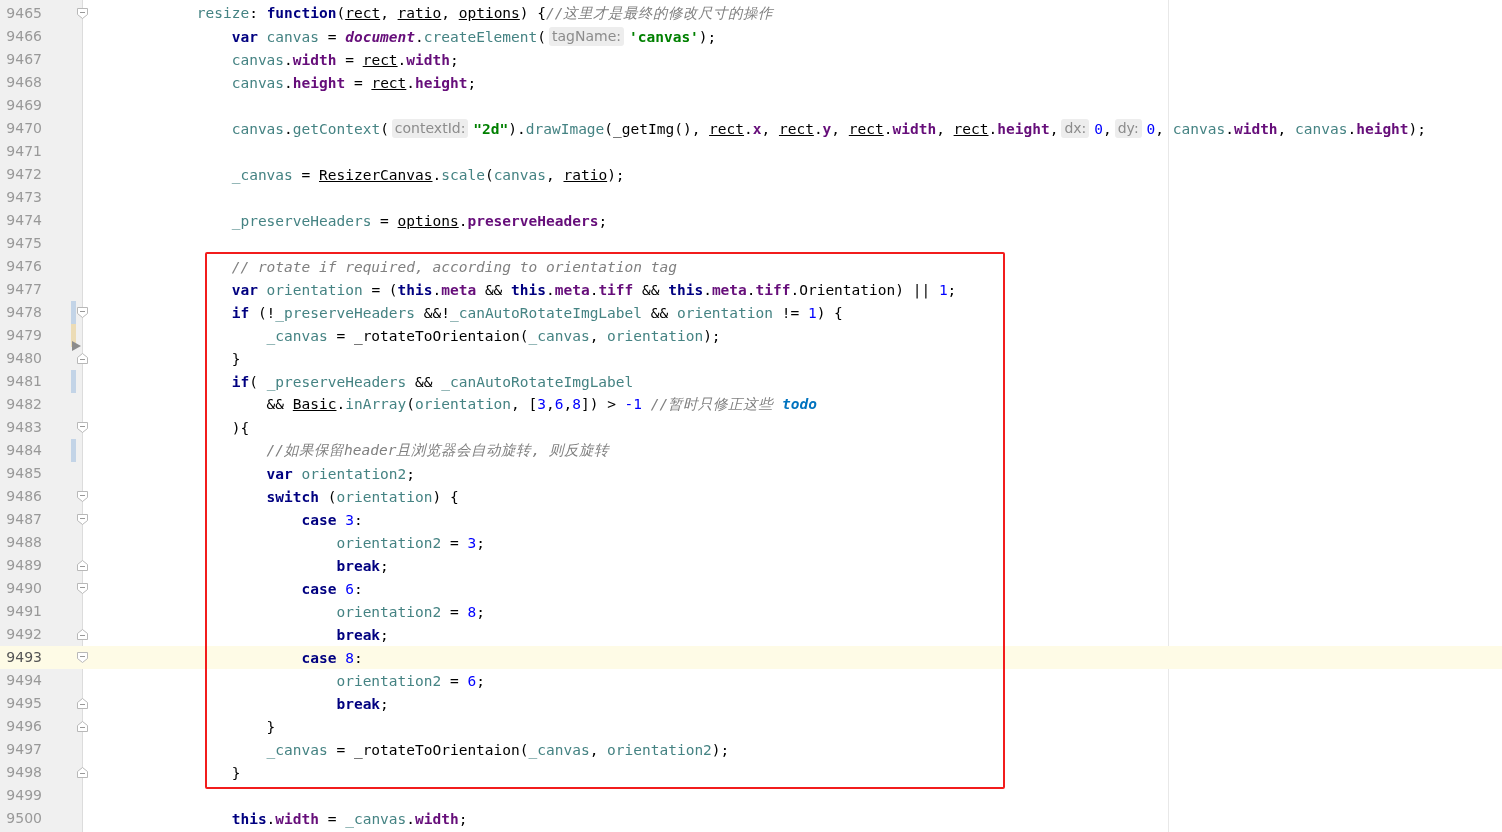 The image size is (1502, 832). I want to click on line-number: 9475, so click(23, 243).